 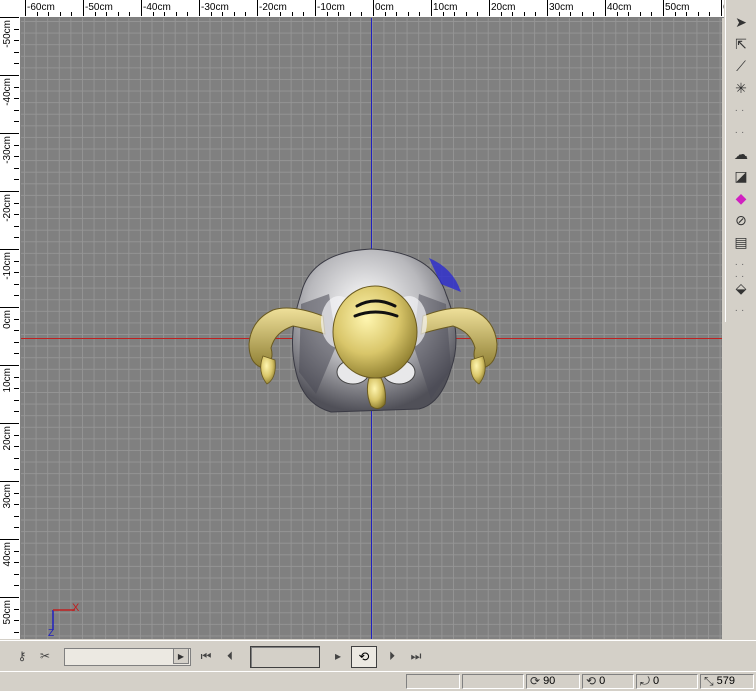 I want to click on ruler-left-label: -30cm, so click(x=7, y=150).